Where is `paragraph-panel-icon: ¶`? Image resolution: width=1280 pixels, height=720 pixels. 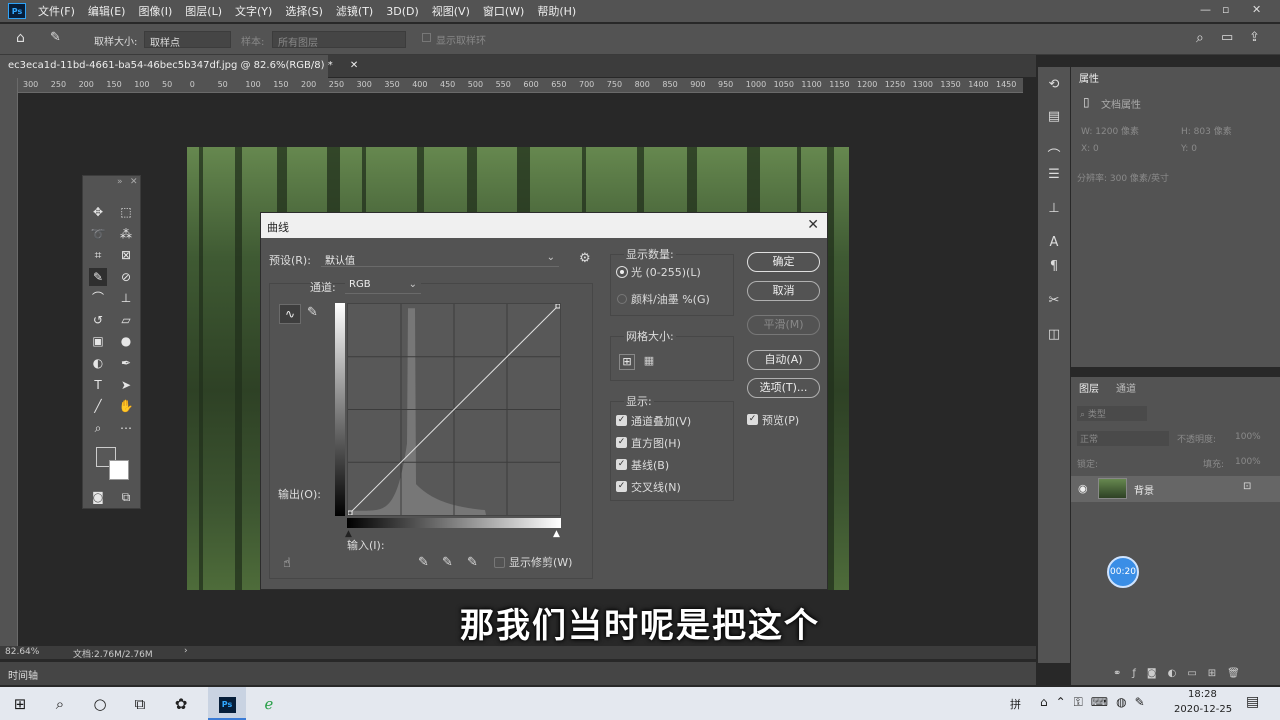
paragraph-panel-icon: ¶ is located at coordinates (1054, 267).